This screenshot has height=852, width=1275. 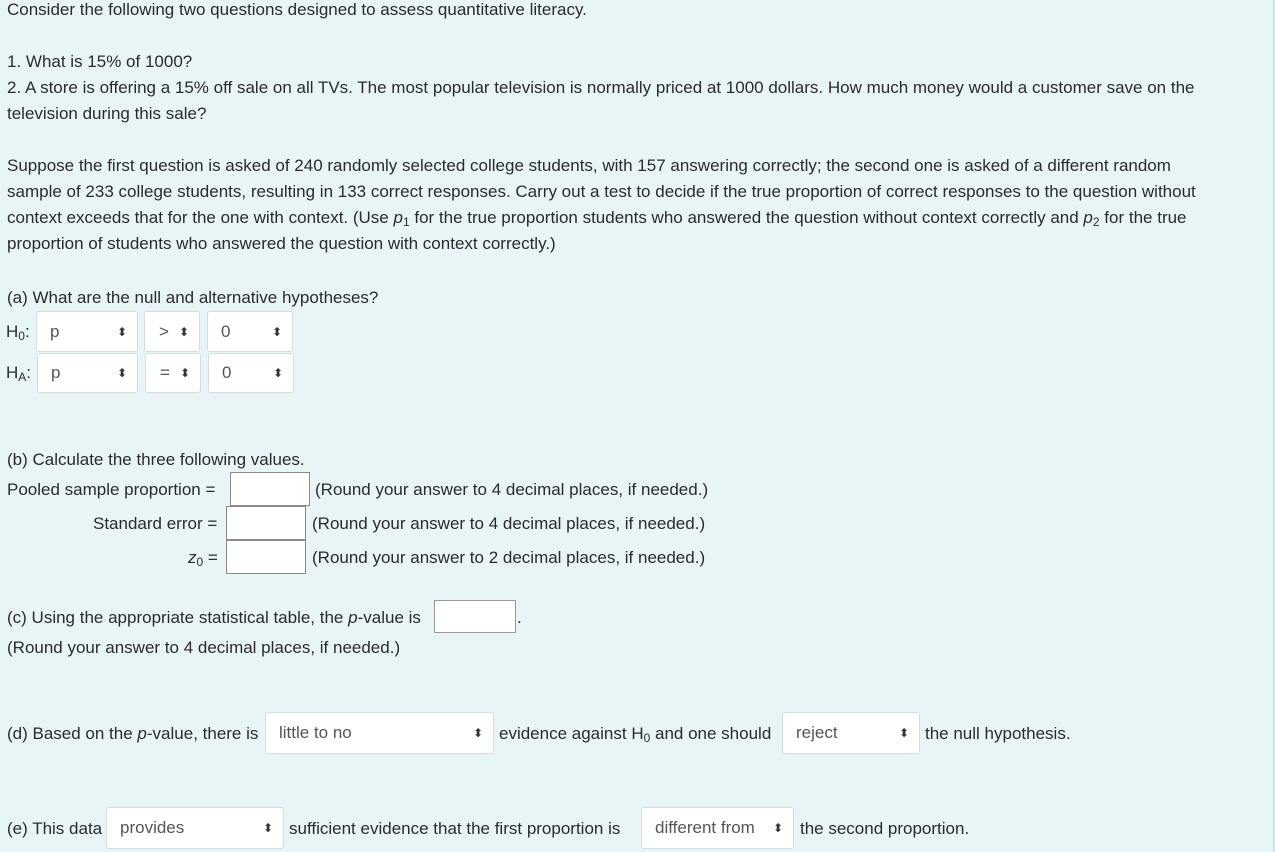 I want to click on ha-colon: :, so click(x=29, y=372).